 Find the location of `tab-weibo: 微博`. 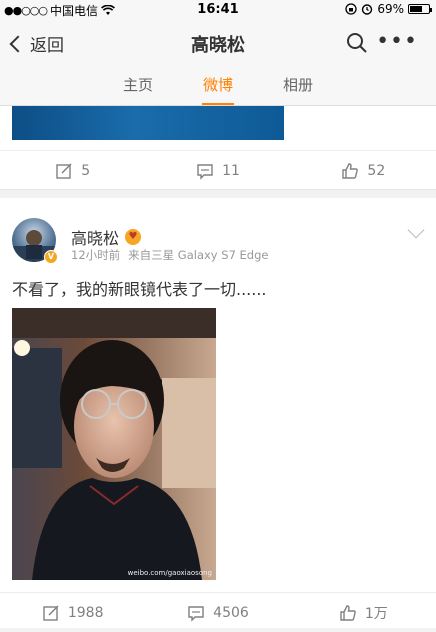

tab-weibo: 微博 is located at coordinates (218, 85).